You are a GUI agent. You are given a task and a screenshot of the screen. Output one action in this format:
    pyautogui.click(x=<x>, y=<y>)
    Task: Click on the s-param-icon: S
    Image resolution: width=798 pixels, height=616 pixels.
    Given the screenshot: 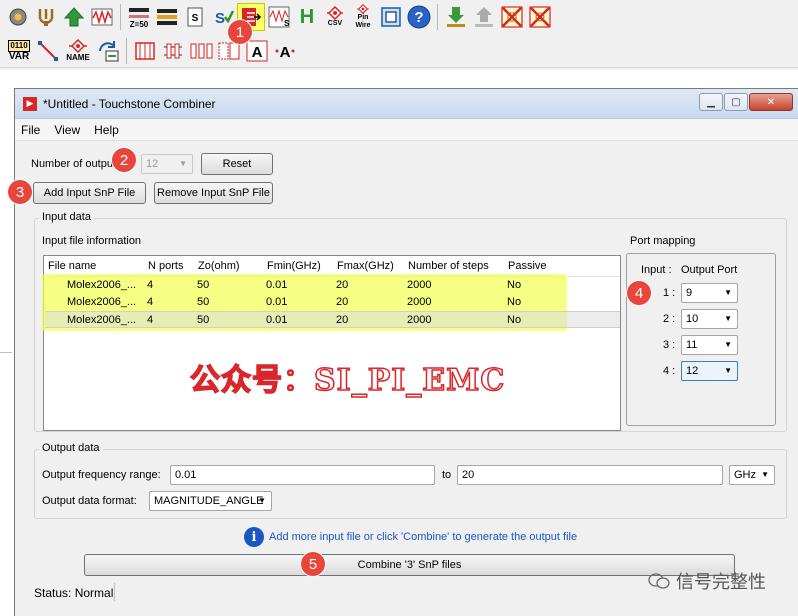 What is the action you would take?
    pyautogui.click(x=195, y=17)
    